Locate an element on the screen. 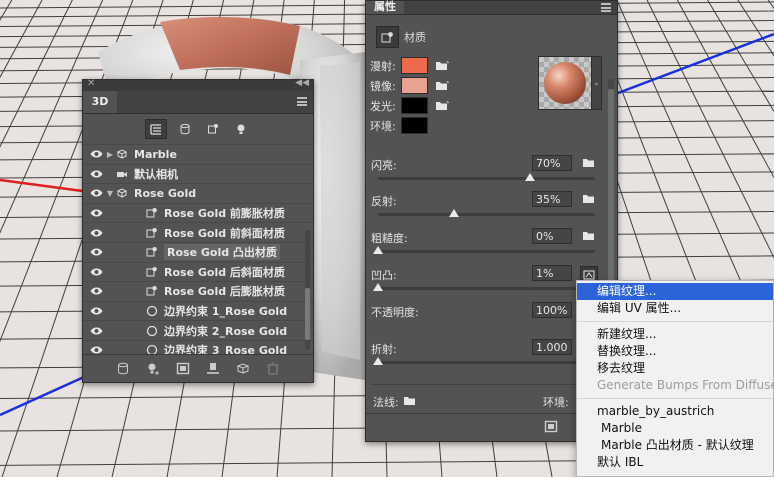 This screenshot has width=774, height=477. layer-label: Rose Gold 后斜面材质 is located at coordinates (224, 272).